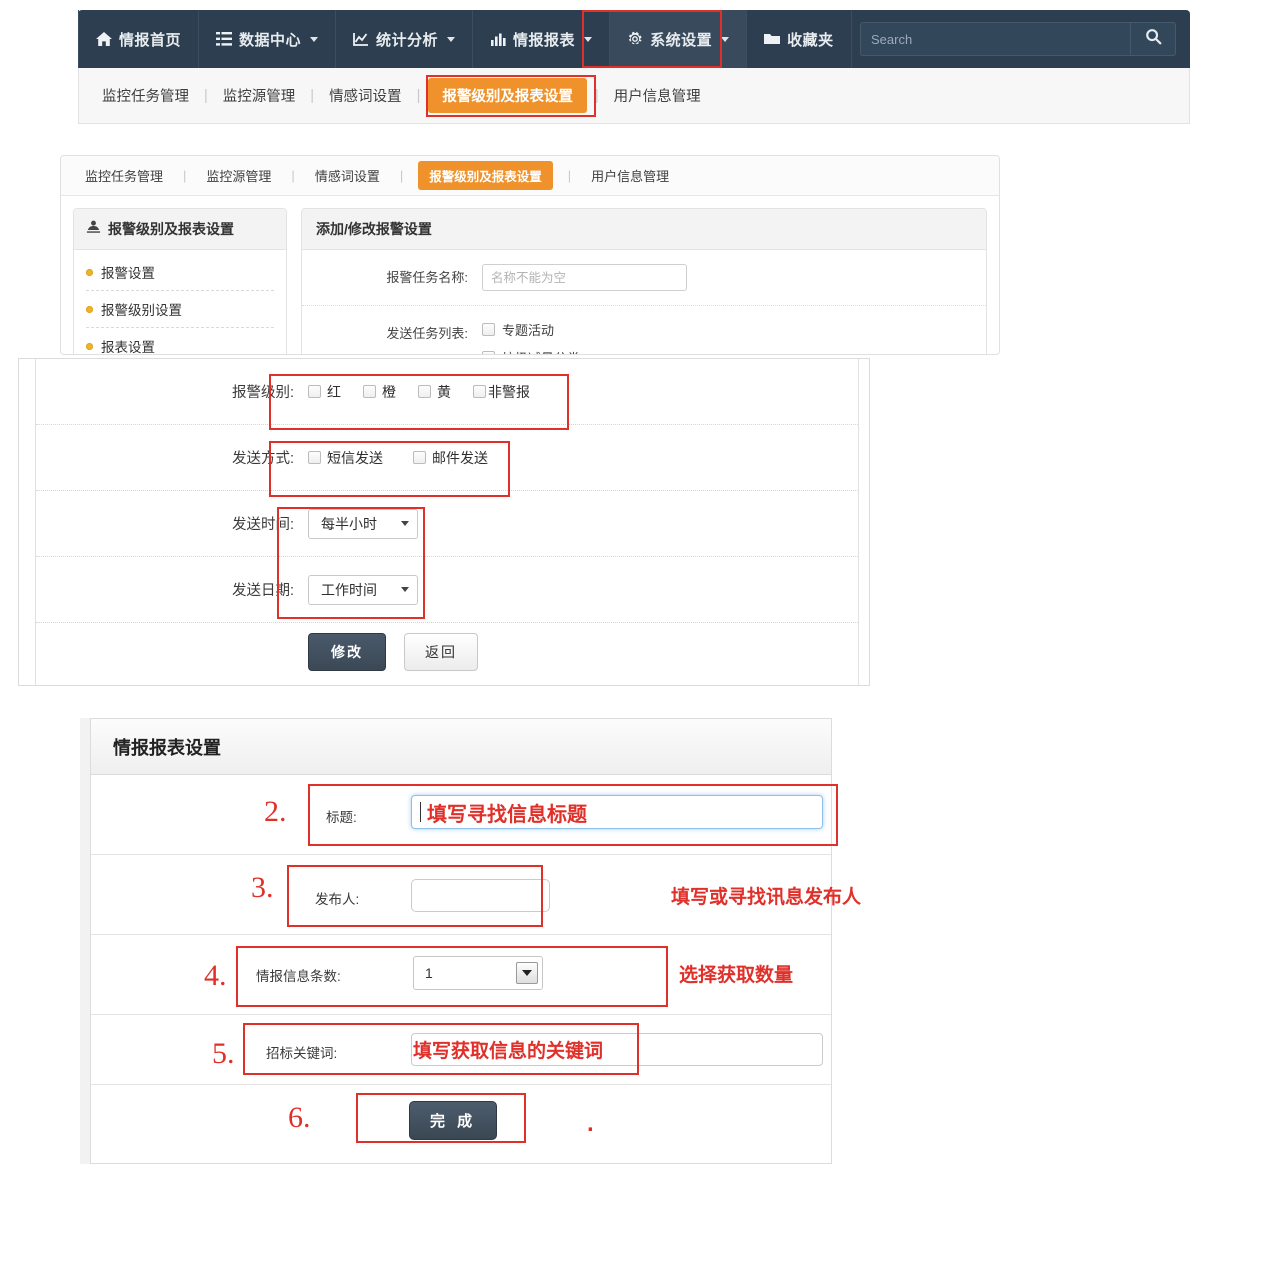 The height and width of the screenshot is (1288, 1268). What do you see at coordinates (434, 392) in the screenshot?
I see `checkbox-row-yellow: 黄` at bounding box center [434, 392].